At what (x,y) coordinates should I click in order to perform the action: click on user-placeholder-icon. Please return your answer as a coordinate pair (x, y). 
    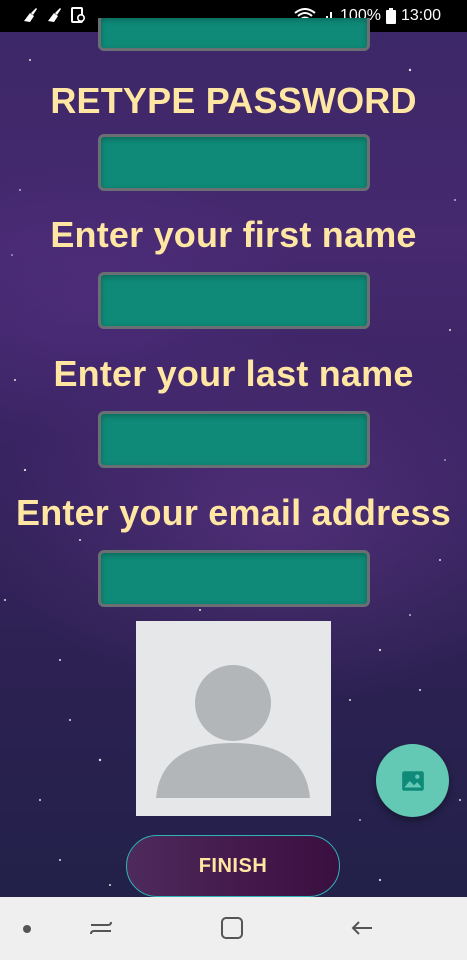
    Looking at the image, I should click on (233, 731).